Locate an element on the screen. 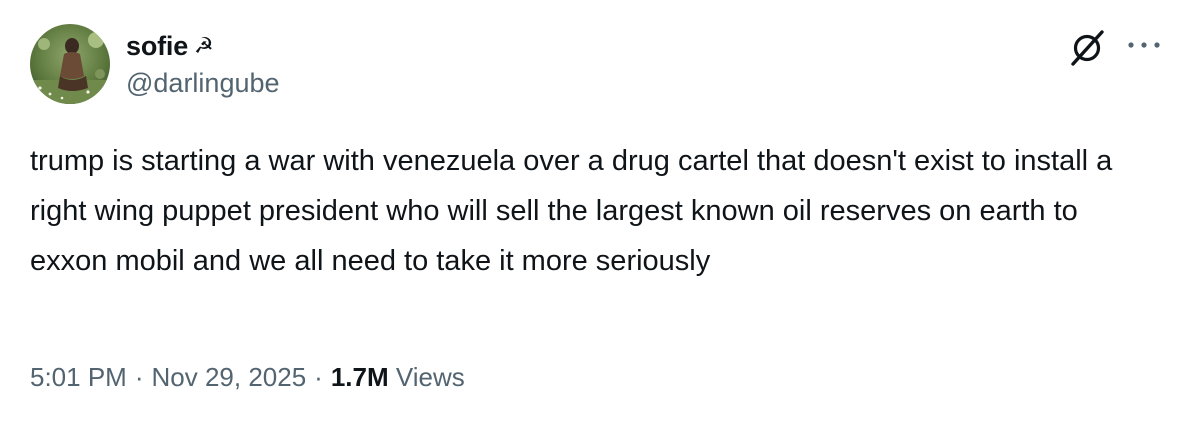 This screenshot has width=1190, height=428. views-label-spacer is located at coordinates (392, 377).